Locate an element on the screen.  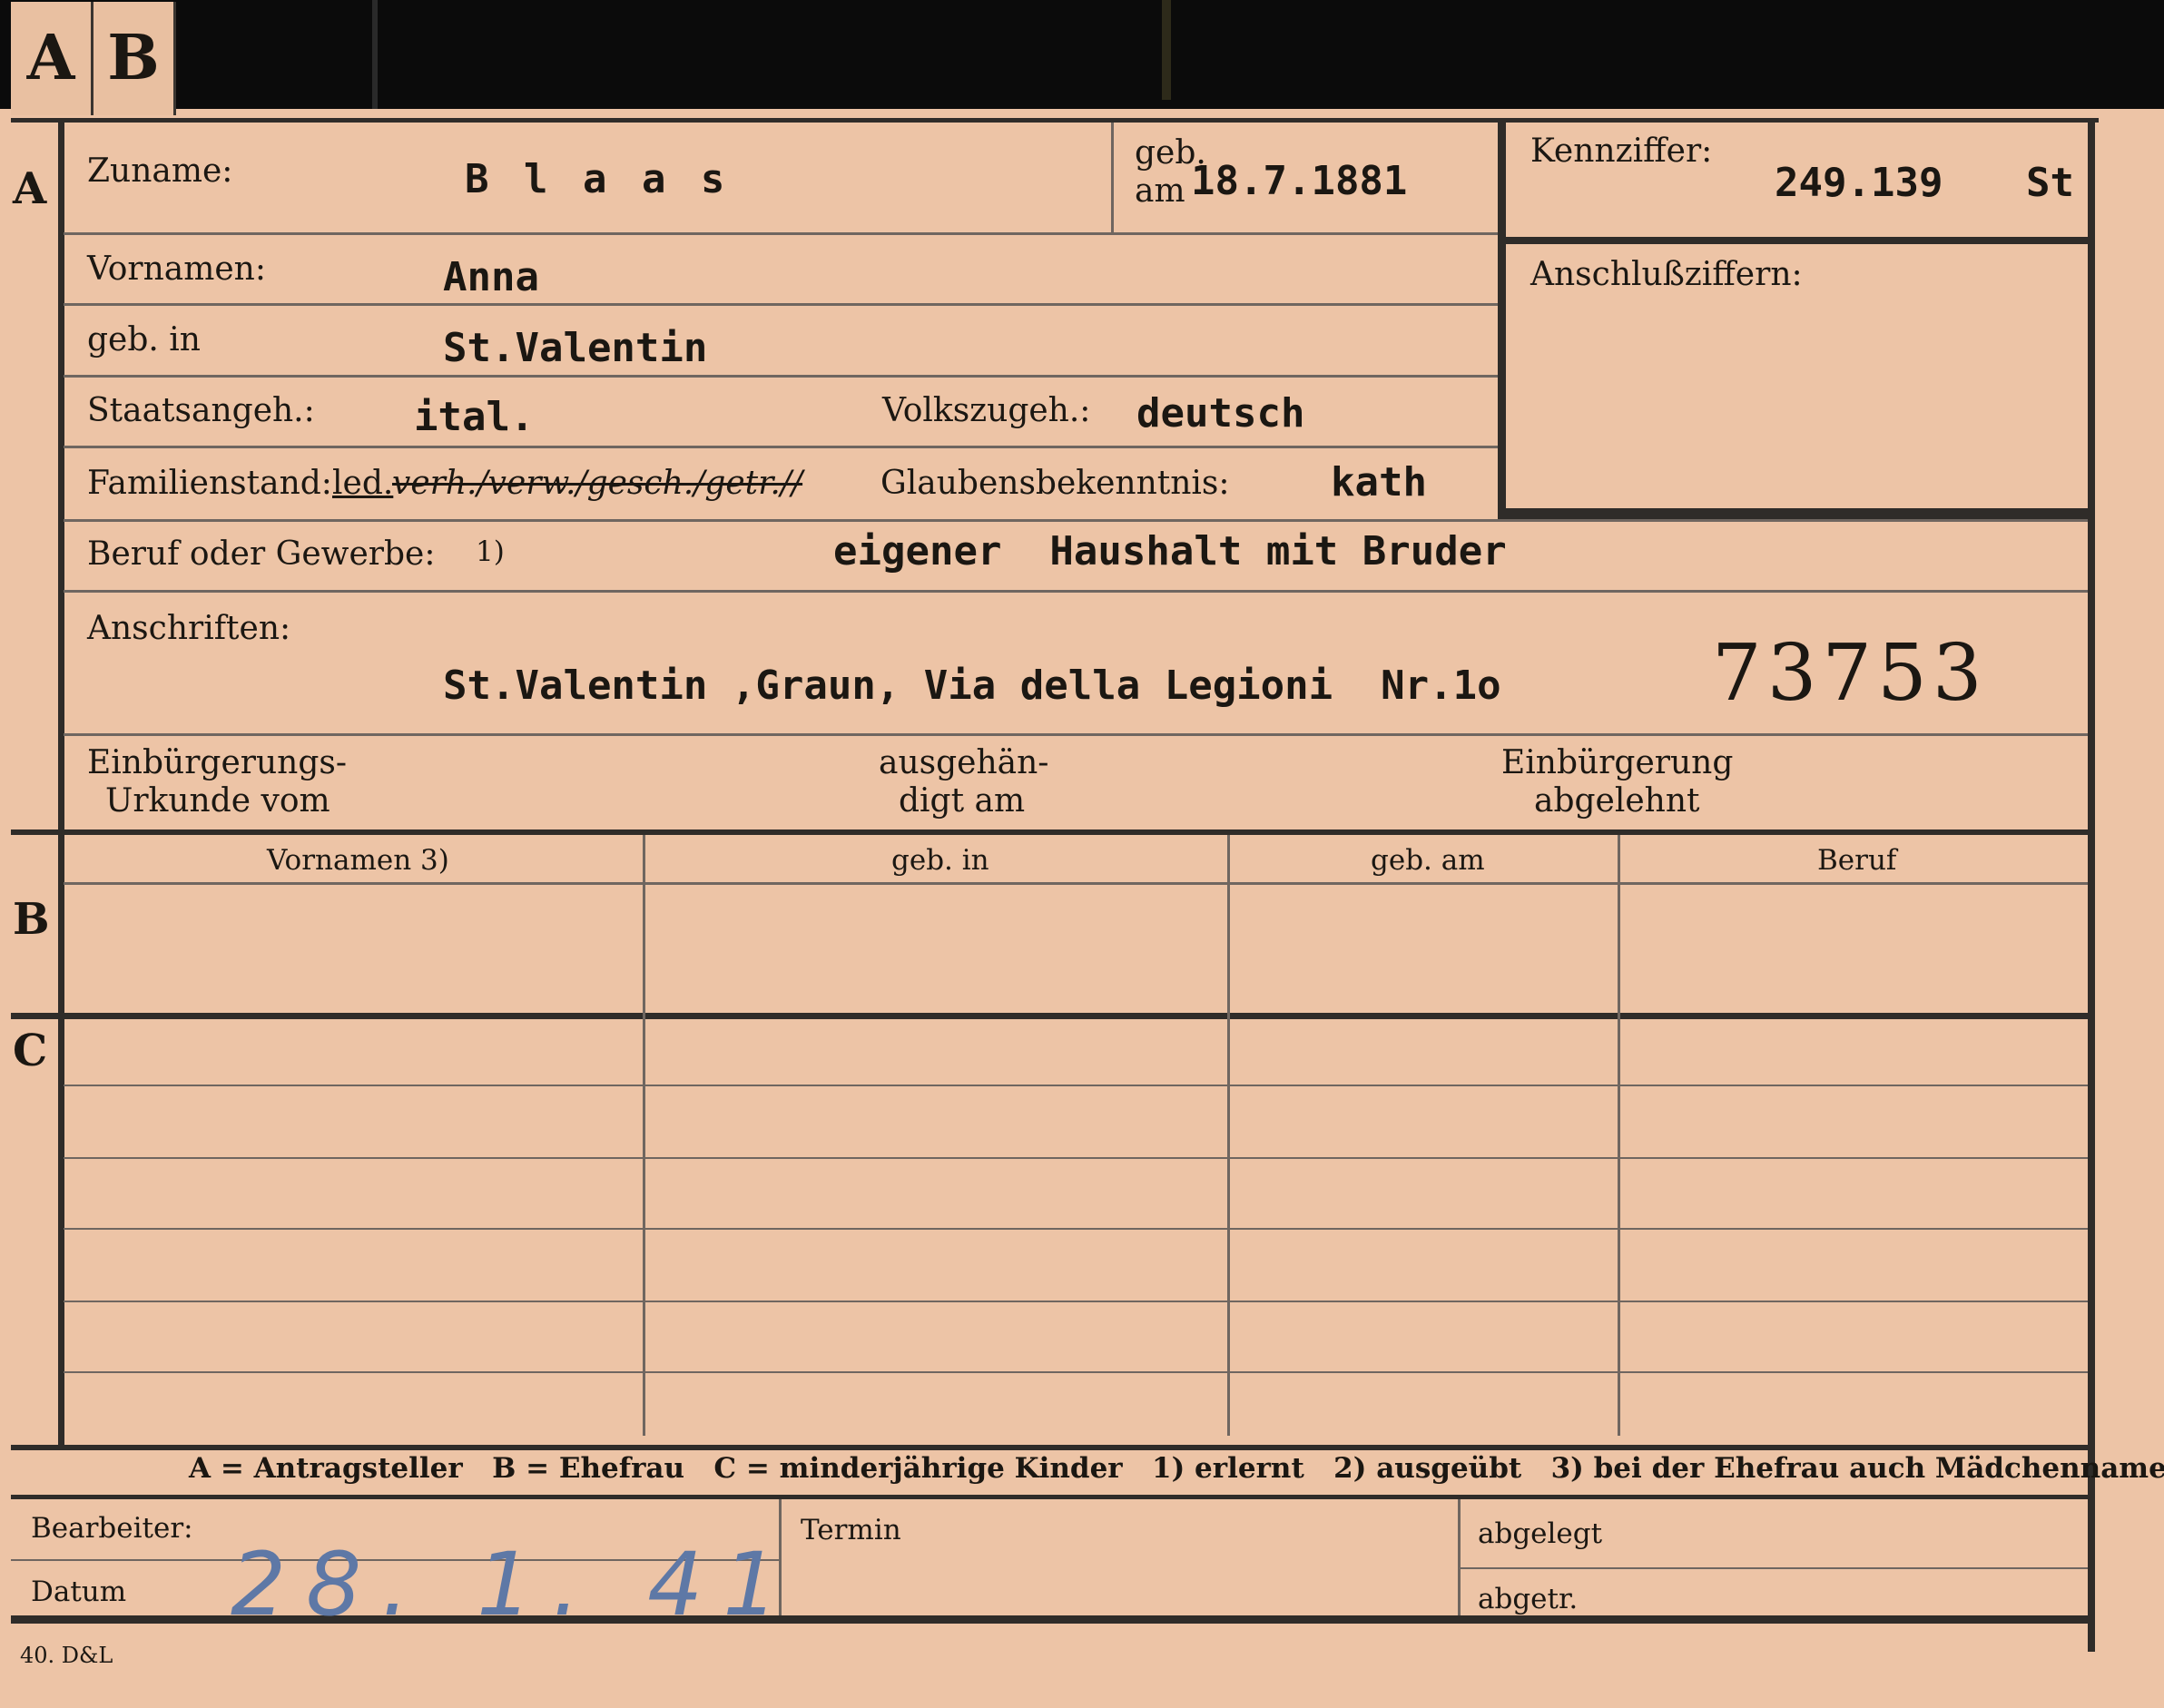
table-header-occupation: Beruf is located at coordinates (1857, 860).